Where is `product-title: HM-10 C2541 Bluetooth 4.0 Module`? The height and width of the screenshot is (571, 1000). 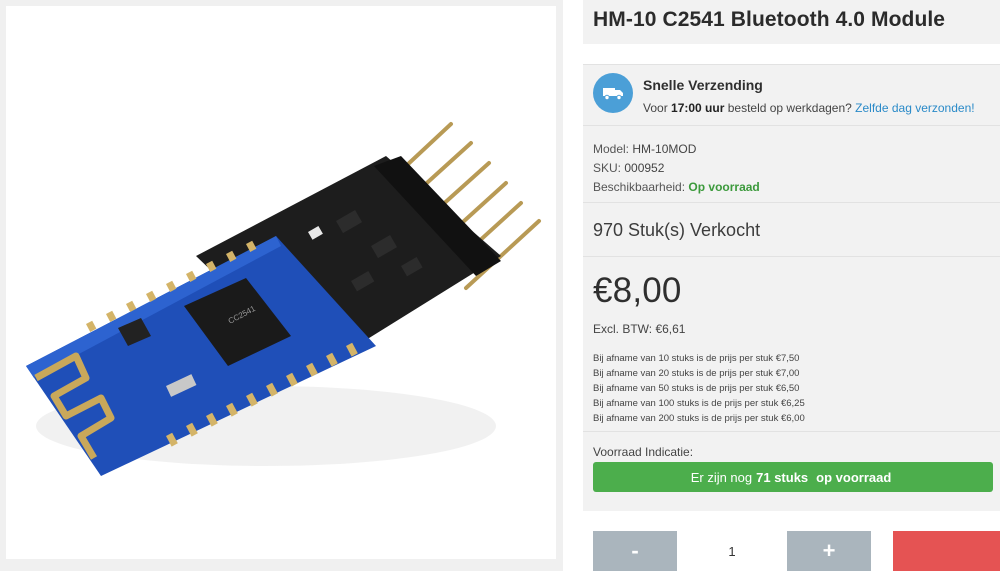 product-title: HM-10 C2541 Bluetooth 4.0 Module is located at coordinates (769, 19).